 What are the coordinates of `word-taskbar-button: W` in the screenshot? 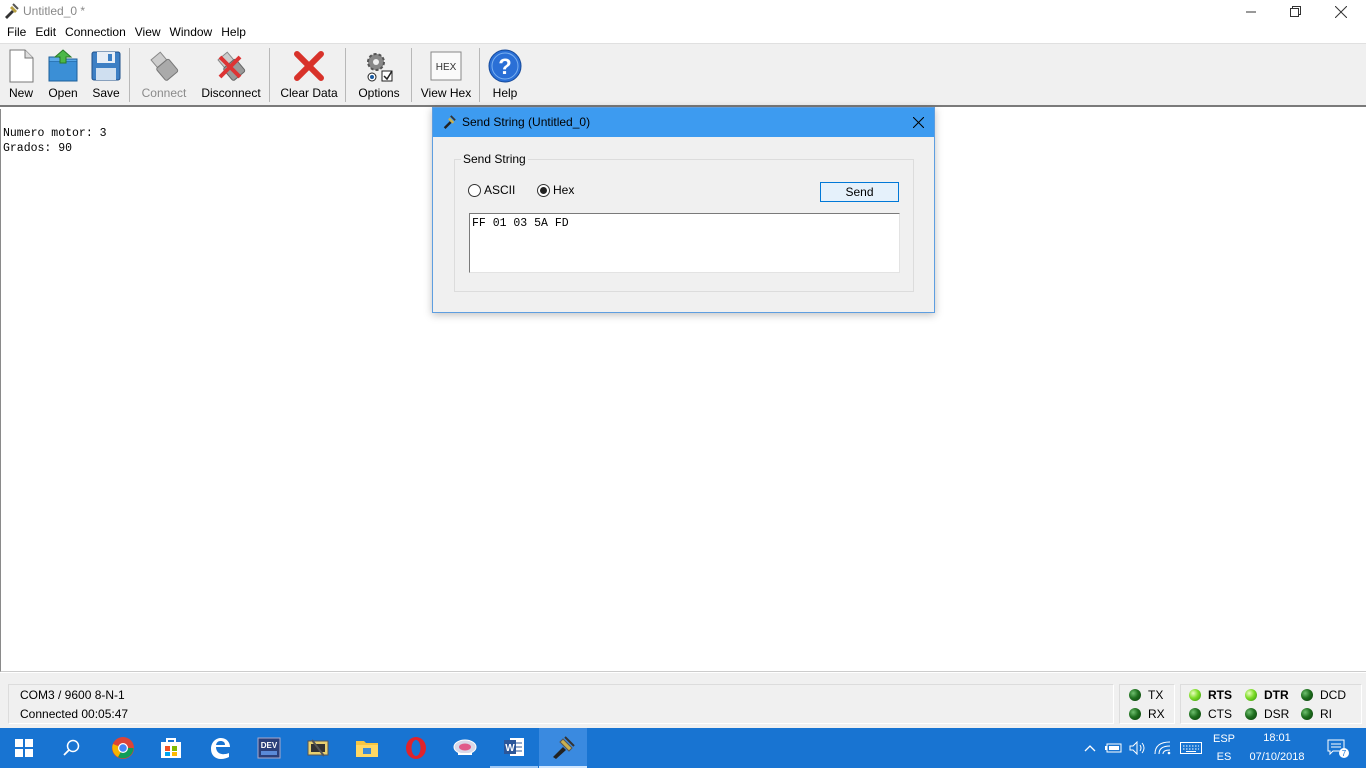 It's located at (514, 748).